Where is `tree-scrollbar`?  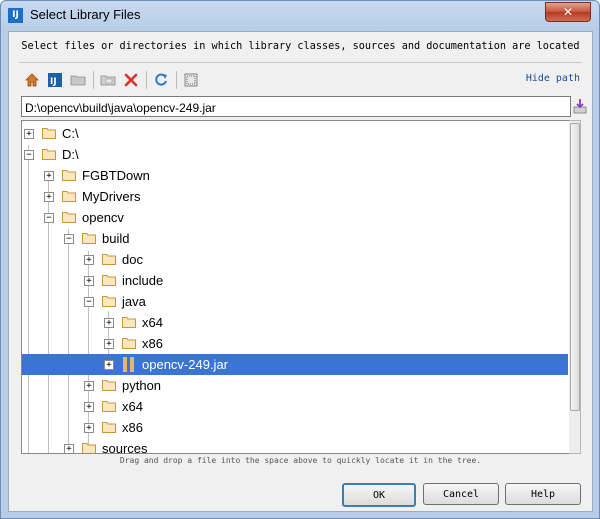
tree-scrollbar is located at coordinates (575, 287).